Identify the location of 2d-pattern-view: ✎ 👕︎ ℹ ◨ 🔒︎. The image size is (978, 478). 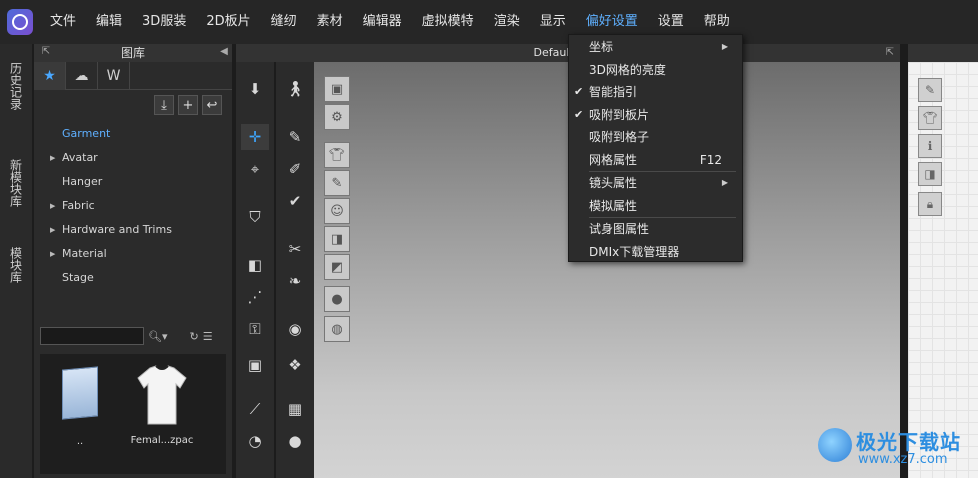
(943, 270).